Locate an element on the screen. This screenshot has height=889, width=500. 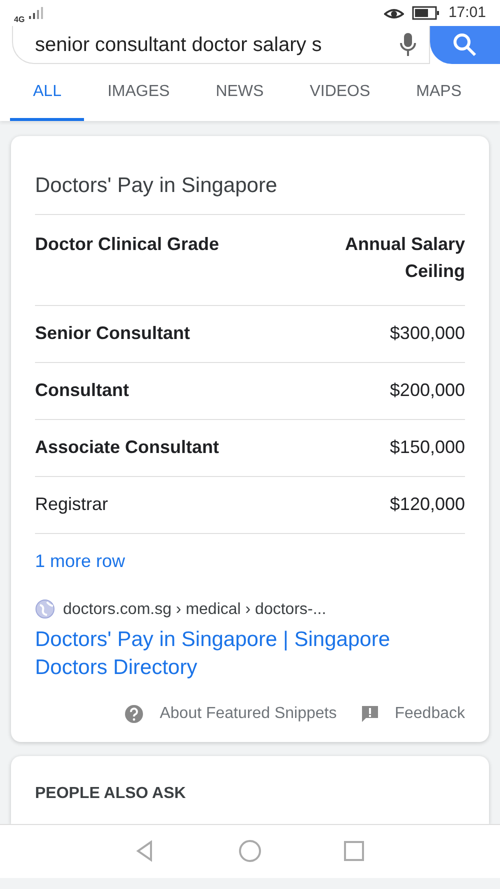
search-tab: NEWS is located at coordinates (239, 93).